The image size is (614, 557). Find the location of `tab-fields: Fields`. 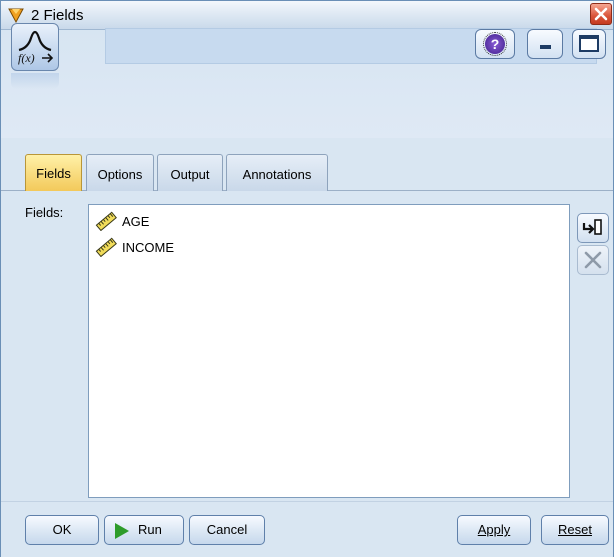

tab-fields: Fields is located at coordinates (53, 172).